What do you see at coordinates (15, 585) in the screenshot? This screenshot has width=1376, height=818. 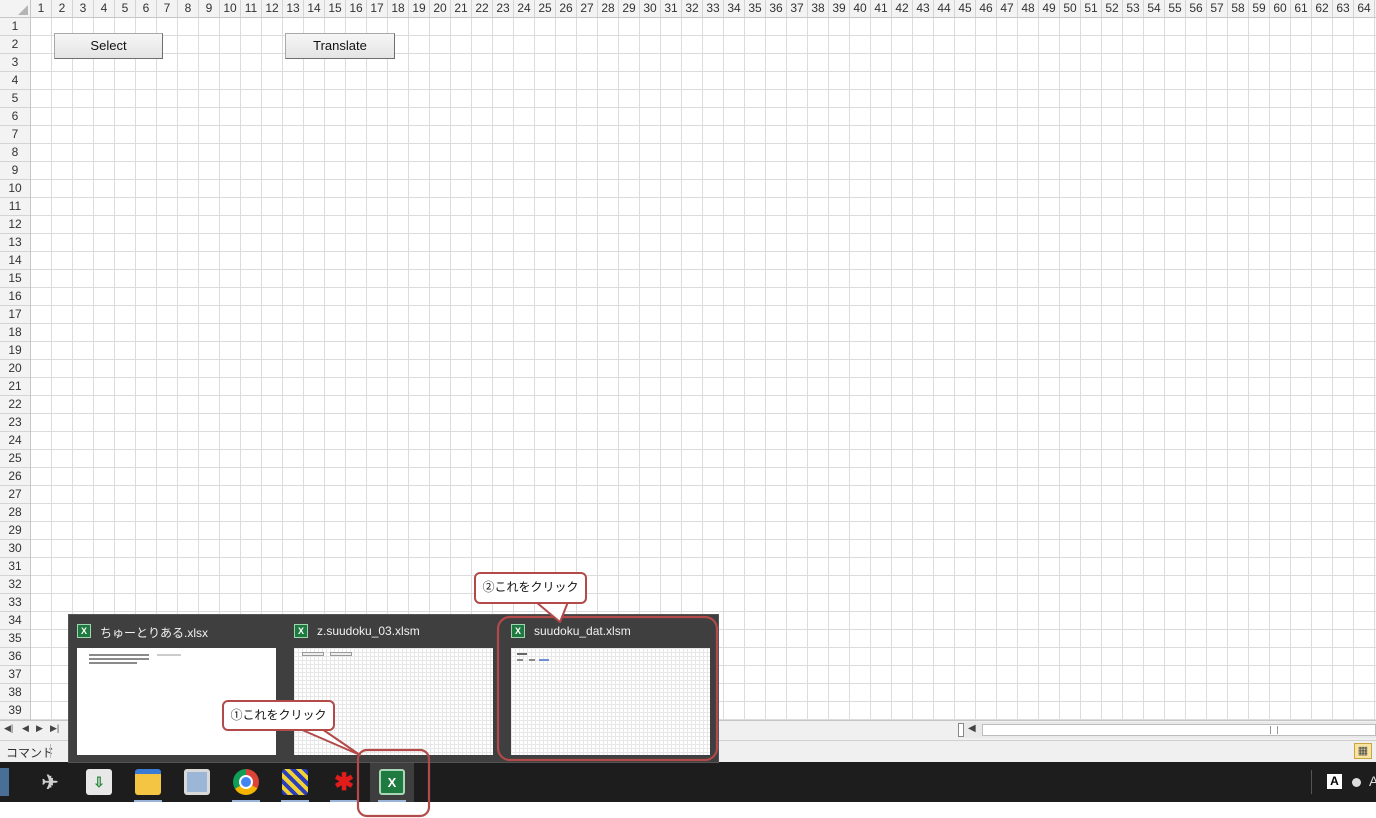 I see `row-header: 32` at bounding box center [15, 585].